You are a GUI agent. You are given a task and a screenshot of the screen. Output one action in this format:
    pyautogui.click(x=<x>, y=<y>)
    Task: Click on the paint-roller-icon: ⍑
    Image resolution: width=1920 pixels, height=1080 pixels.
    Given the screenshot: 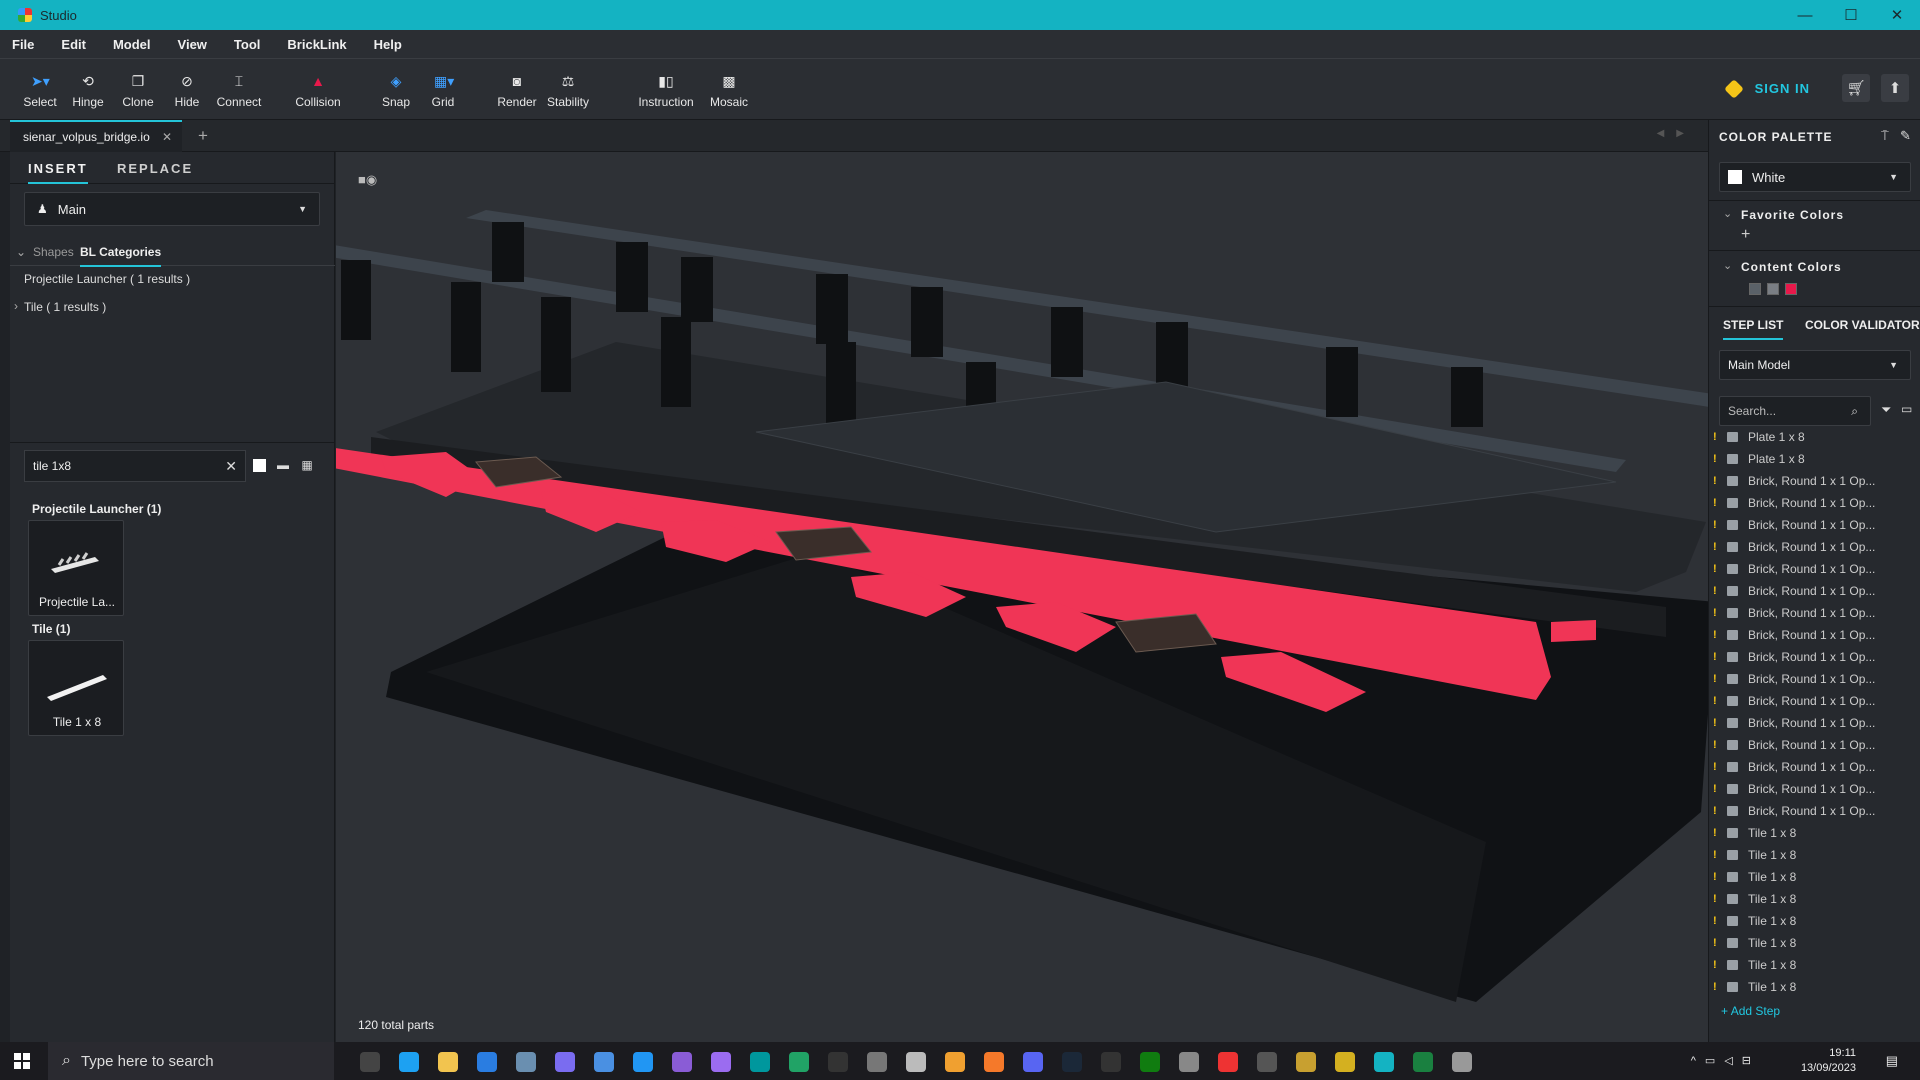 What is the action you would take?
    pyautogui.click(x=1885, y=136)
    